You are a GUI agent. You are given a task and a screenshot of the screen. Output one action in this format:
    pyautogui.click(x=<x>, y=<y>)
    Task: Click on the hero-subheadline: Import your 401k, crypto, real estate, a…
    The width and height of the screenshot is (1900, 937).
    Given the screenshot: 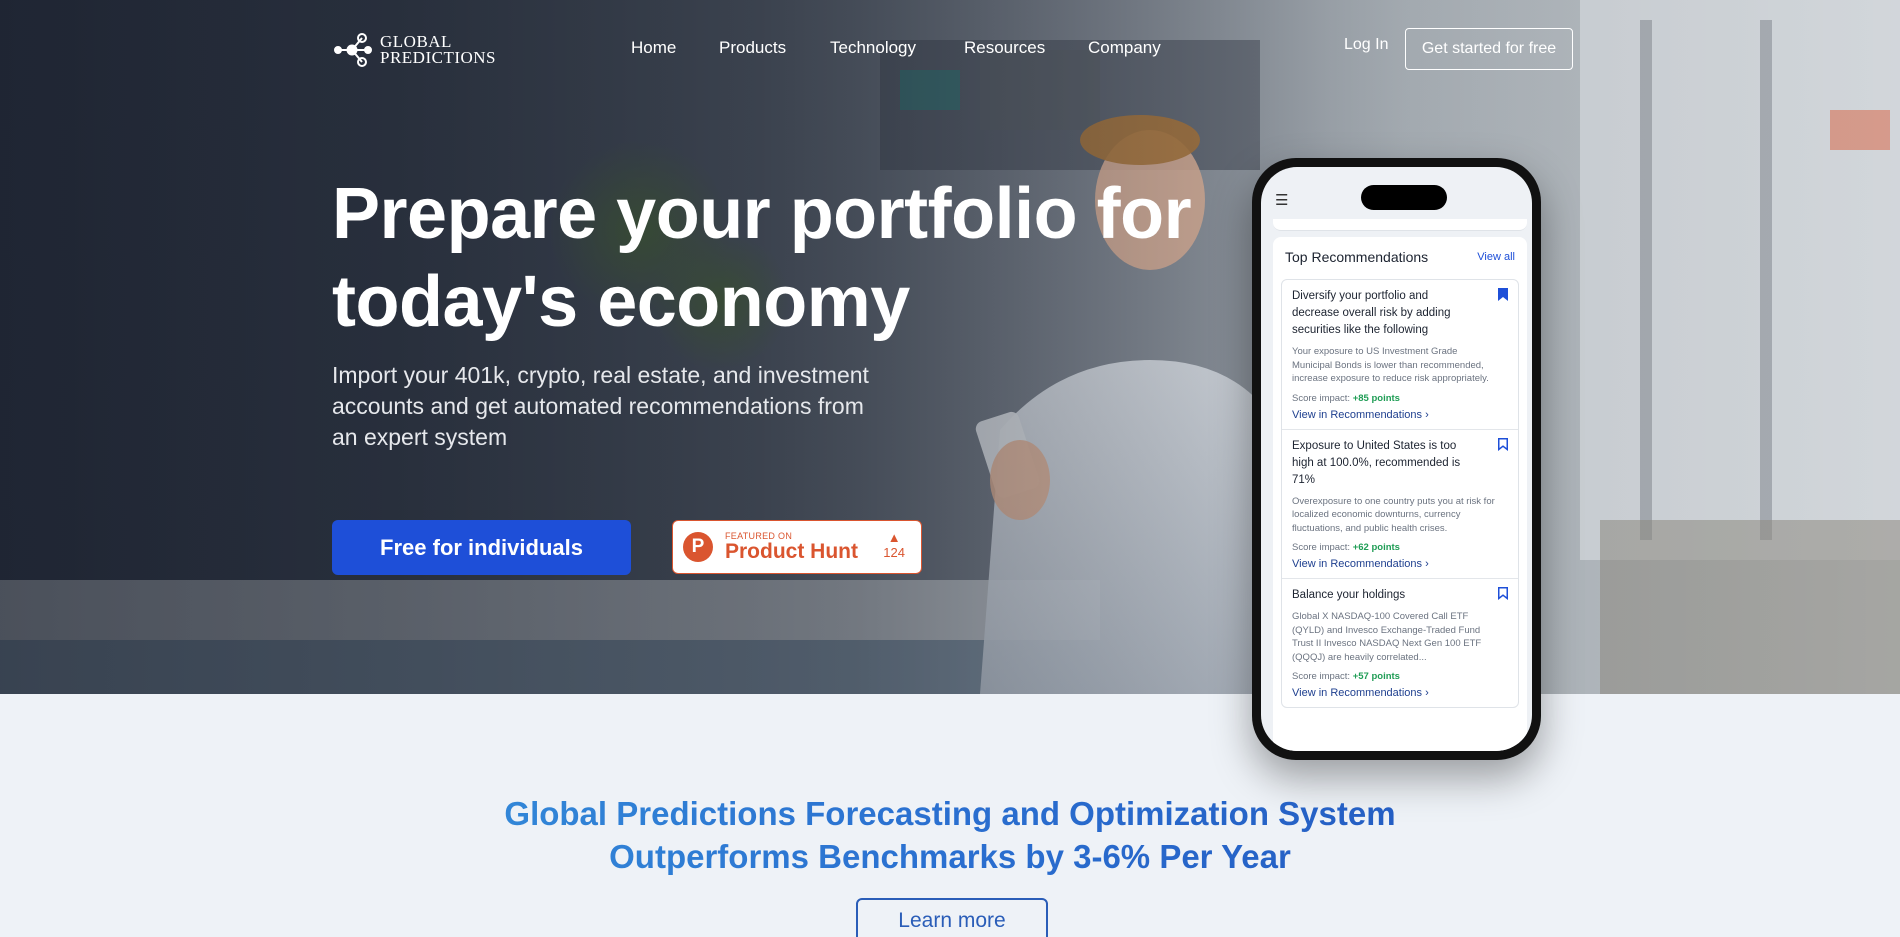 What is the action you would take?
    pyautogui.click(x=600, y=406)
    